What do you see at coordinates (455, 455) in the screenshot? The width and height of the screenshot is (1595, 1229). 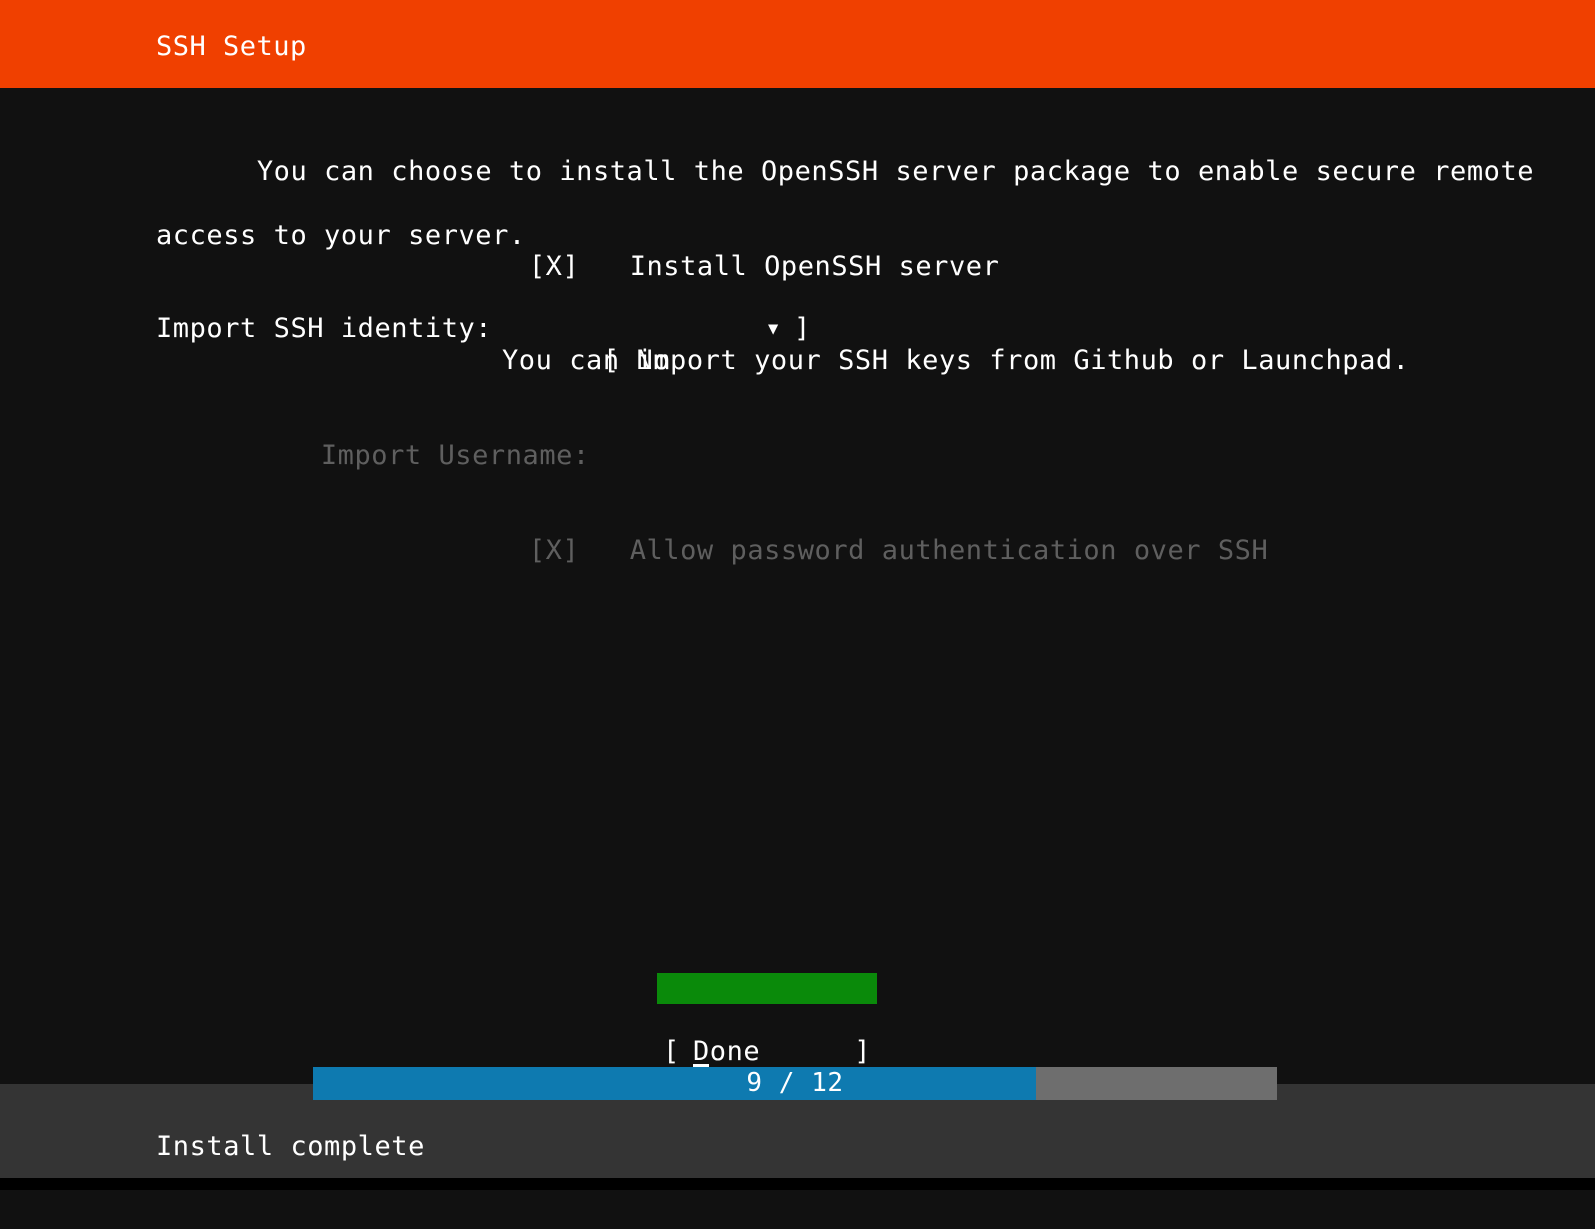 I see `import-username-label: Import Username:` at bounding box center [455, 455].